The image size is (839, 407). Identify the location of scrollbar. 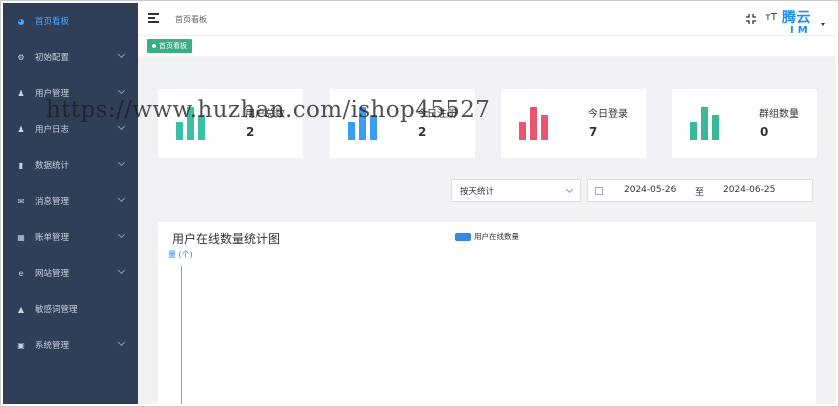
(834, 231).